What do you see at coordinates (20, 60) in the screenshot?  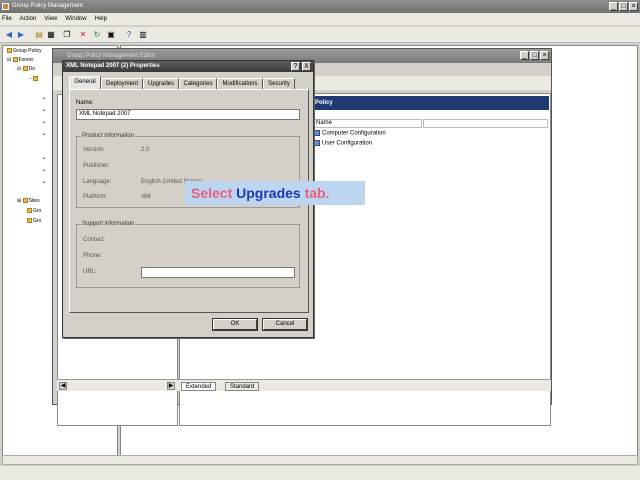 I see `tree-item: ⊟ Forest:` at bounding box center [20, 60].